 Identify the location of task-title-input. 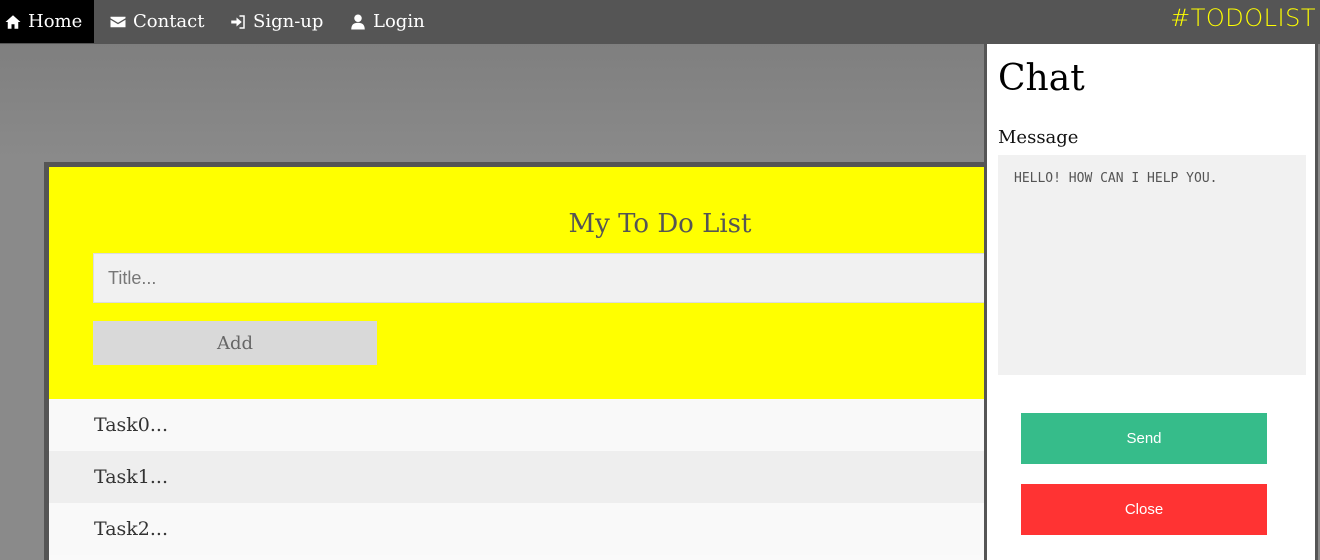
(573, 278).